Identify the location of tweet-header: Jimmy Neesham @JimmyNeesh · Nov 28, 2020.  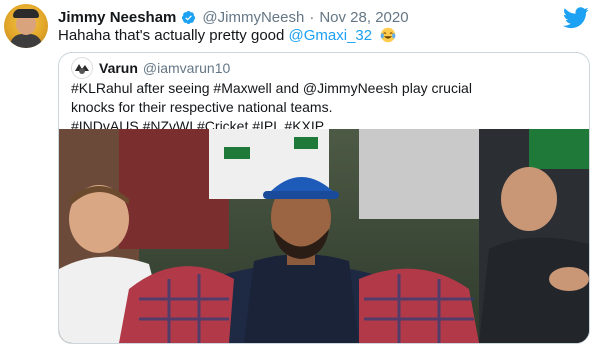
(233, 17).